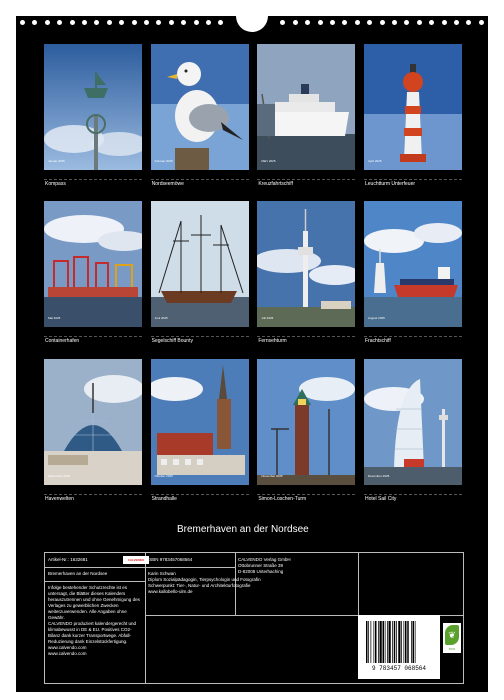 The image size is (504, 700). Describe the element at coordinates (68, 559) in the screenshot. I see `article-number: Artikel-Nr.: 1632681` at that location.